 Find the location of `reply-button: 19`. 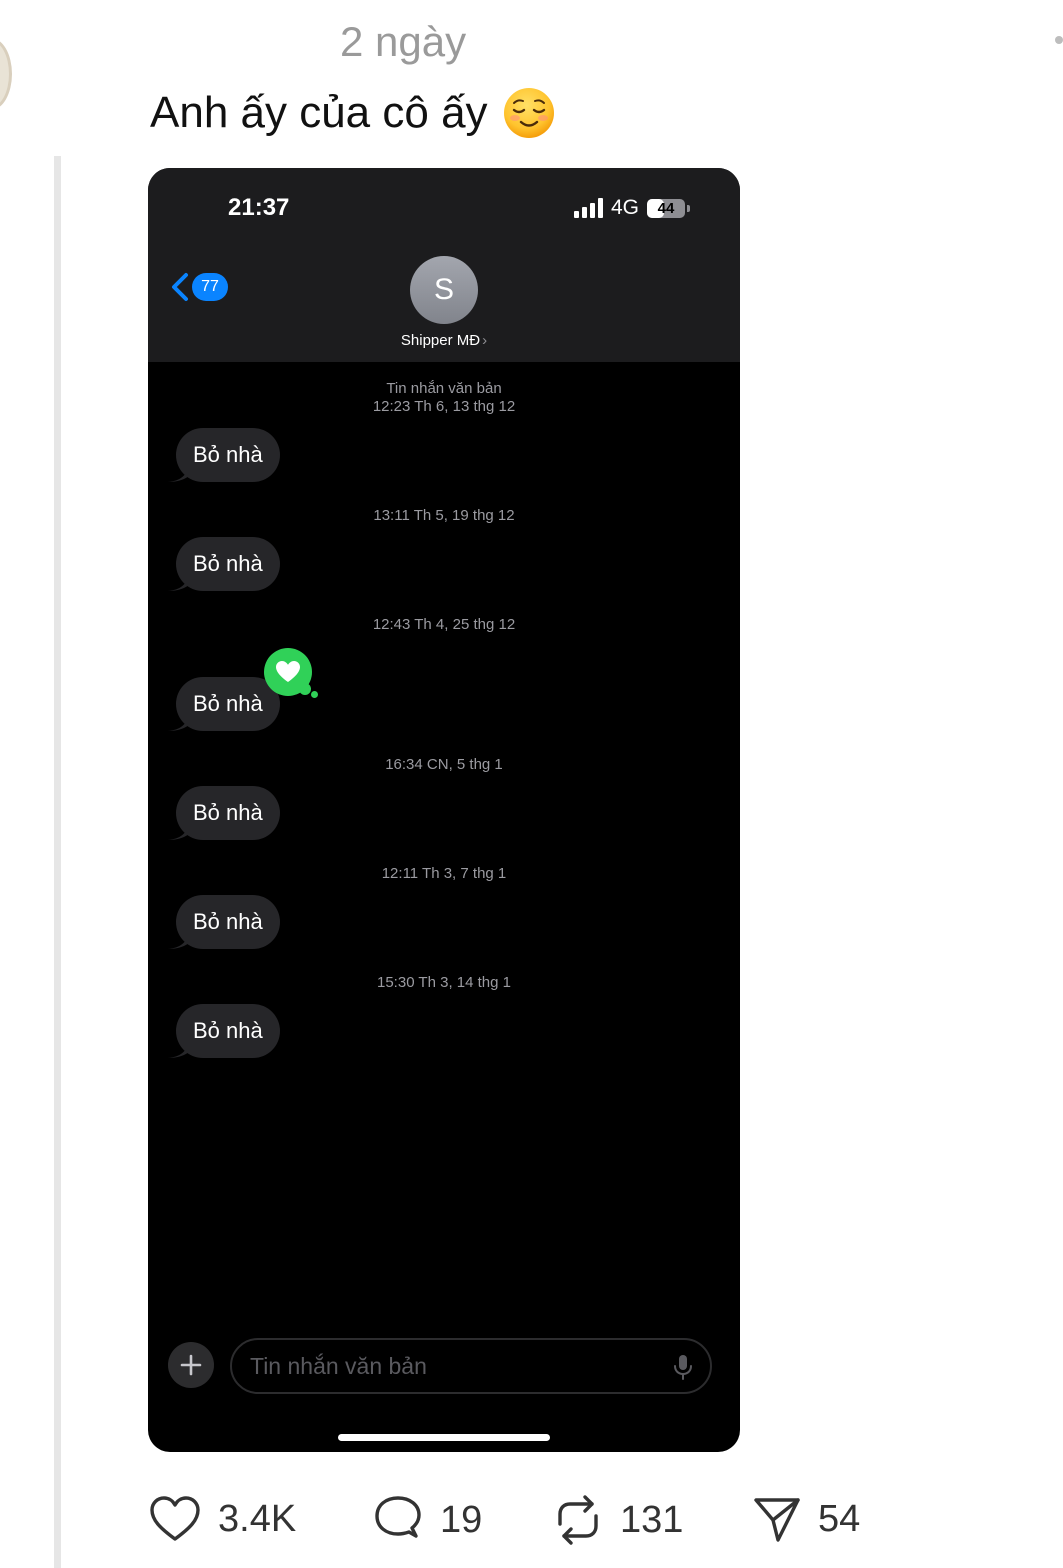

reply-button: 19 is located at coordinates (427, 1520).